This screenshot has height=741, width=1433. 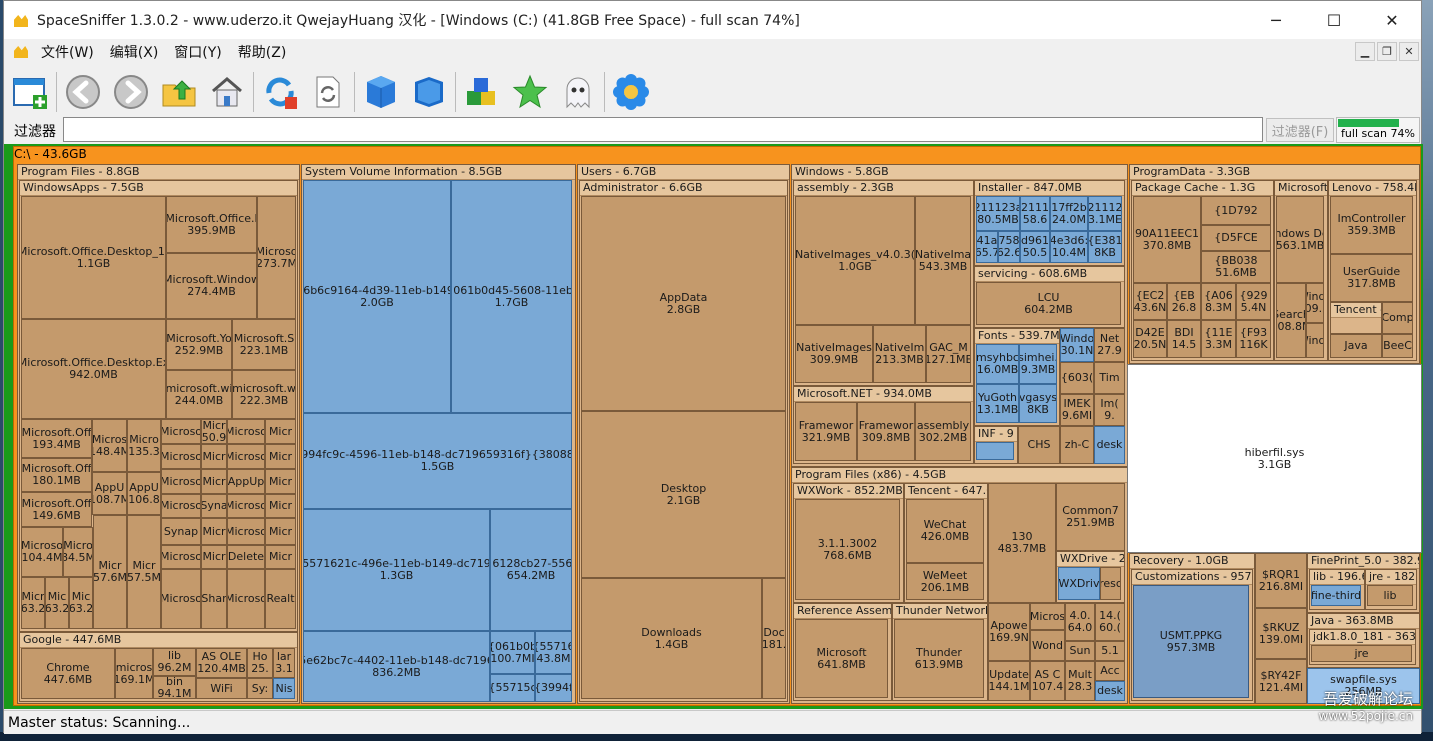 I want to click on file-block: NativeImages 309.9MB, so click(x=834, y=354).